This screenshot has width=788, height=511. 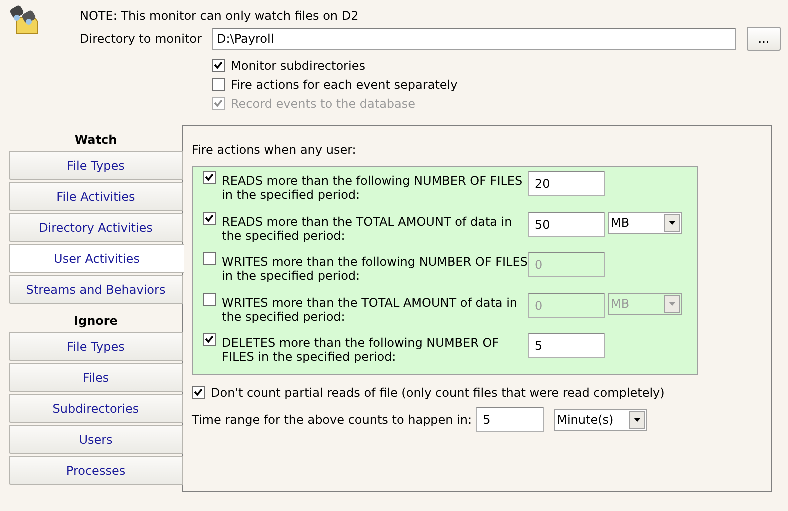 What do you see at coordinates (96, 321) in the screenshot?
I see `section-heading: Ignore` at bounding box center [96, 321].